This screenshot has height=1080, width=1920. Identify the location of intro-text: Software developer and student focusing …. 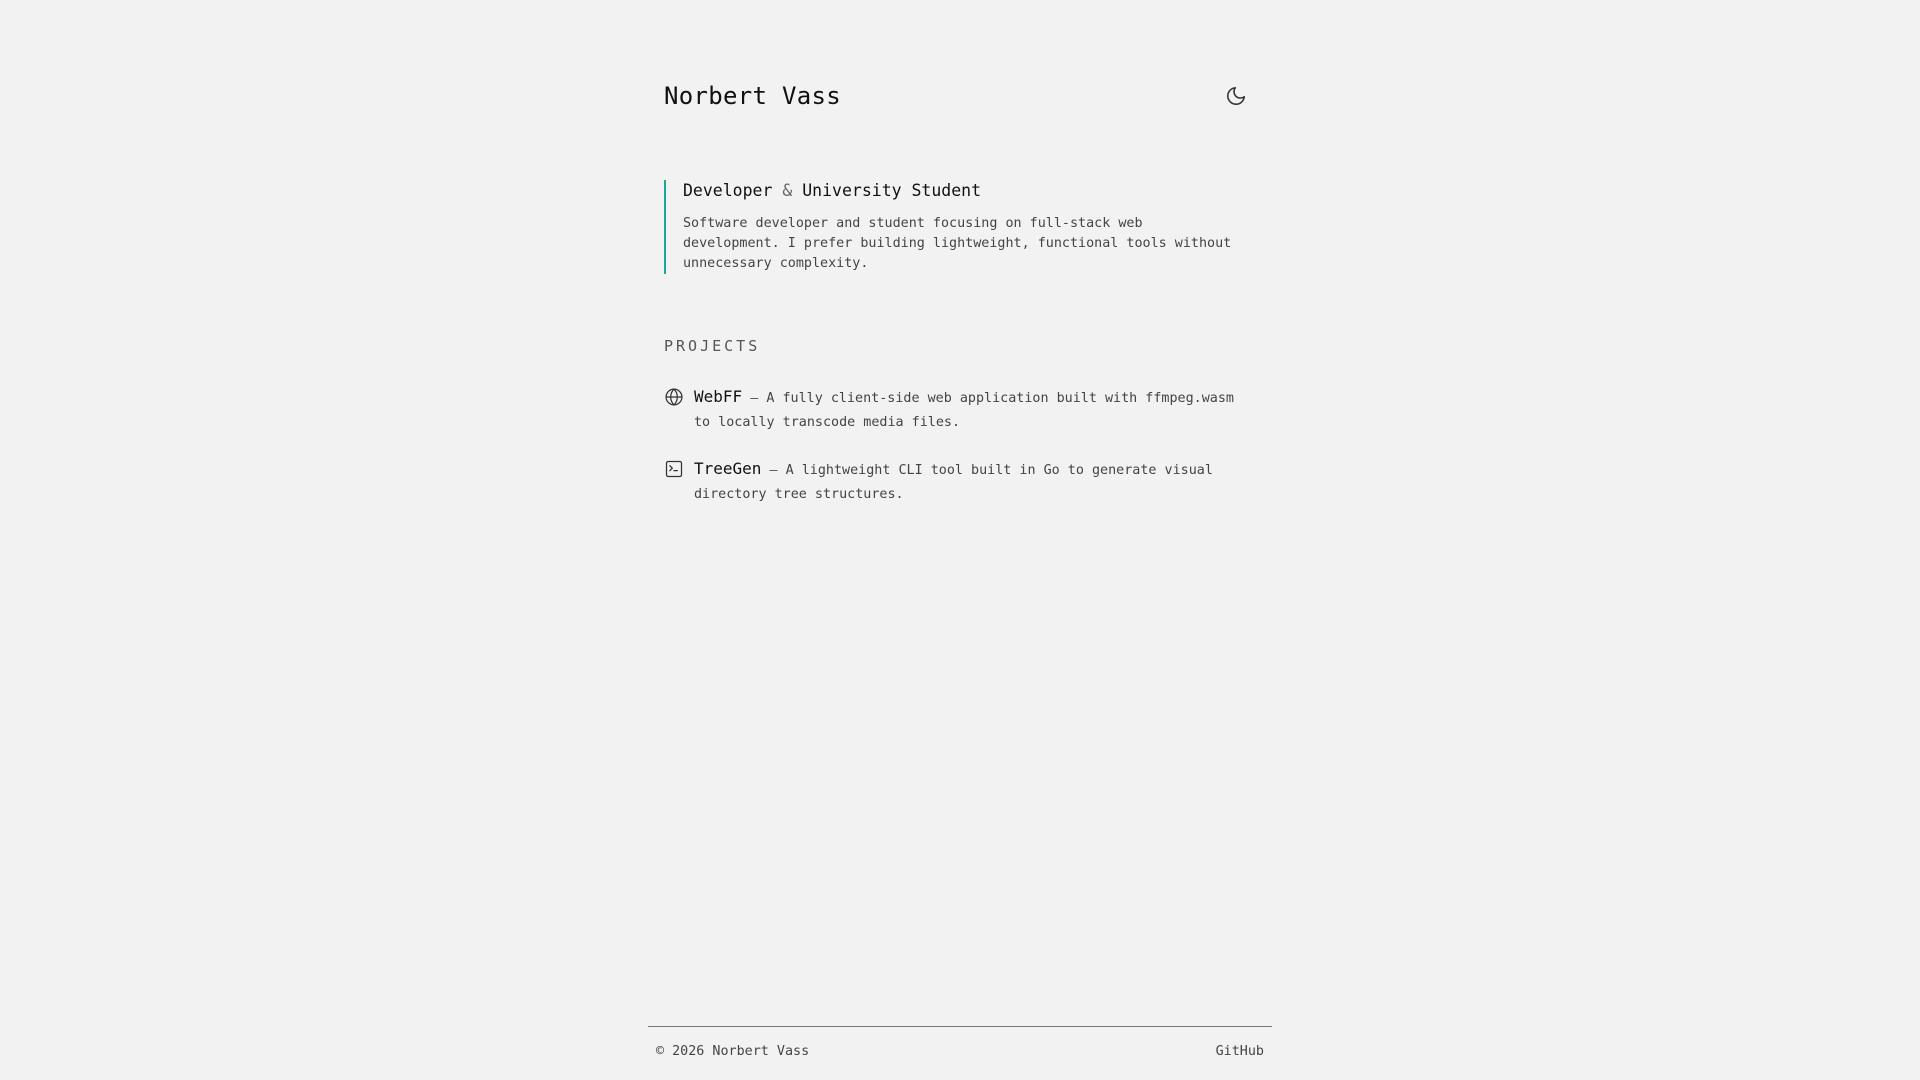
(957, 243).